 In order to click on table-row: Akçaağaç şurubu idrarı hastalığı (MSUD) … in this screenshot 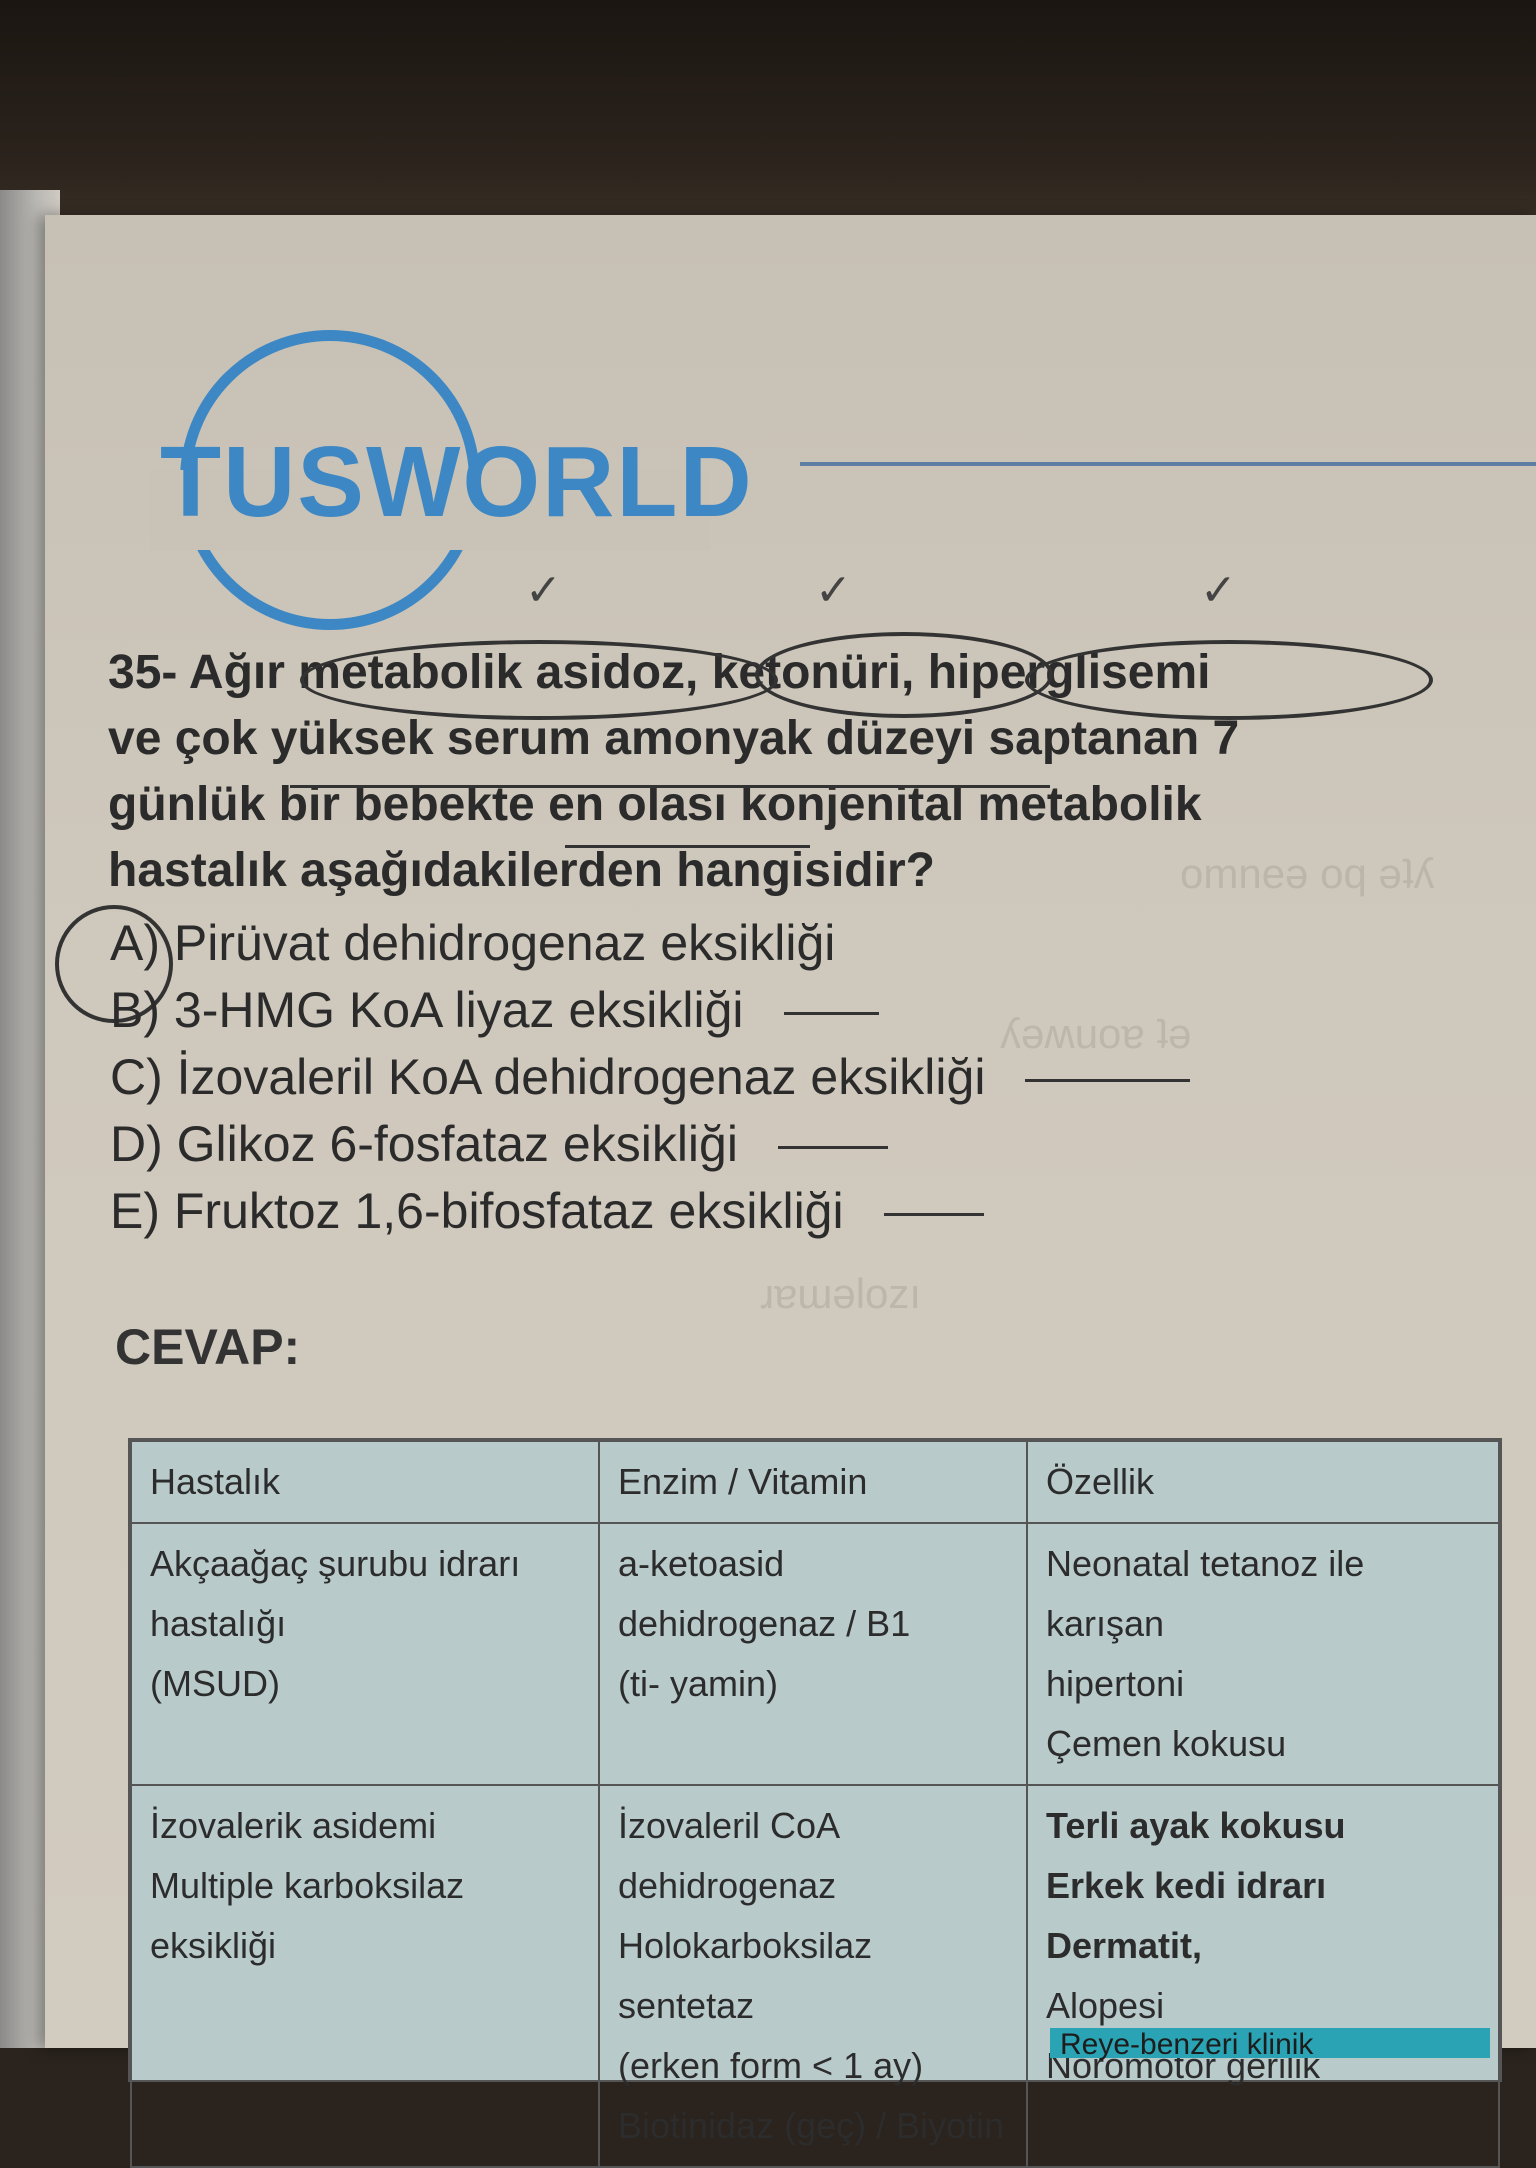, I will do `click(815, 1654)`.